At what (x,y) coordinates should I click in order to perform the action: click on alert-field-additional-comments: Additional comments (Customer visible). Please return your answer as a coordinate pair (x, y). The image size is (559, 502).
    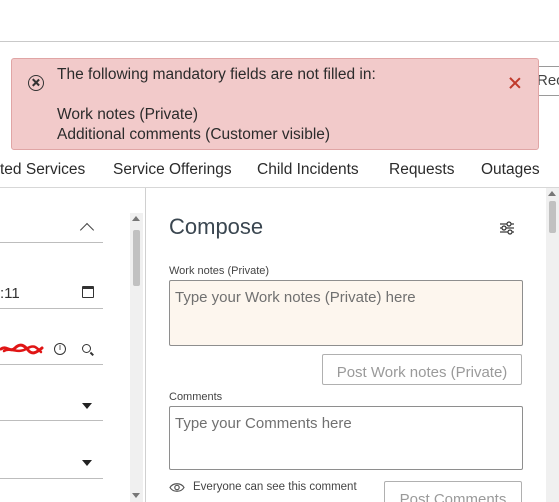
    Looking at the image, I should click on (194, 134).